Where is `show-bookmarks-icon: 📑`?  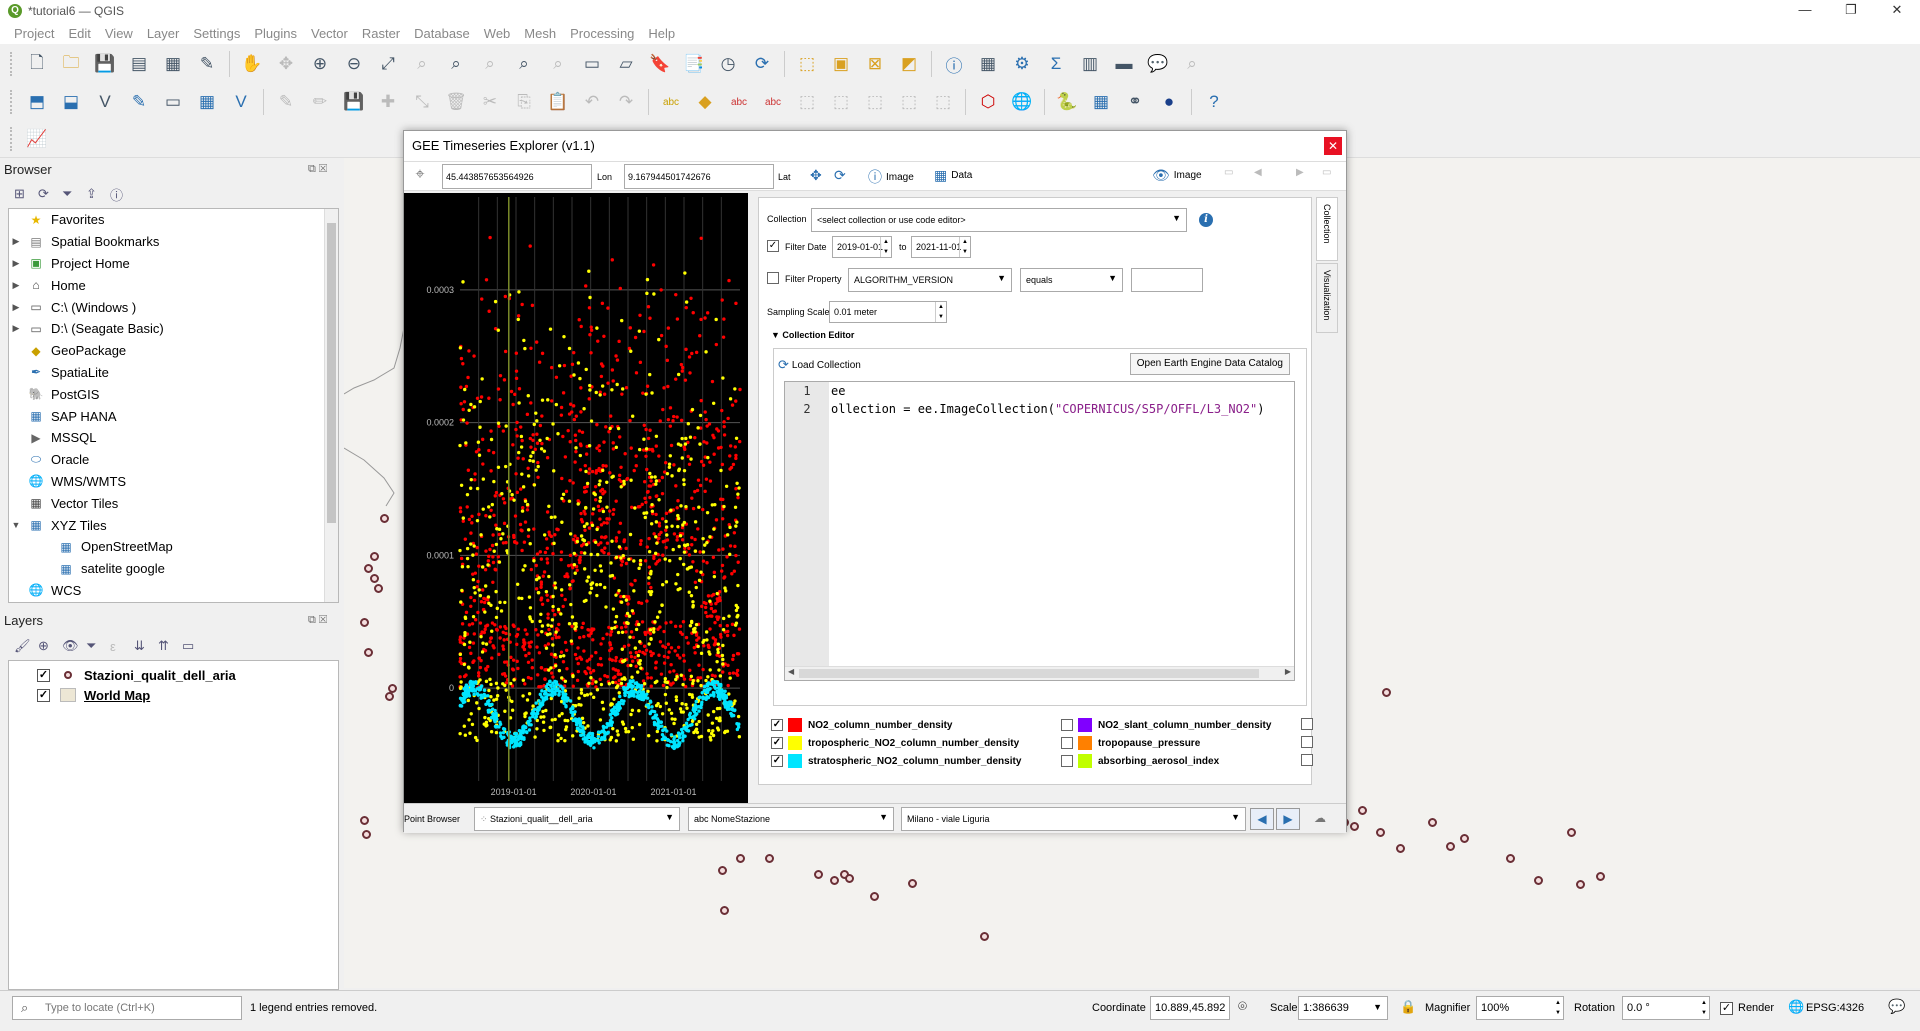 show-bookmarks-icon: 📑 is located at coordinates (694, 64).